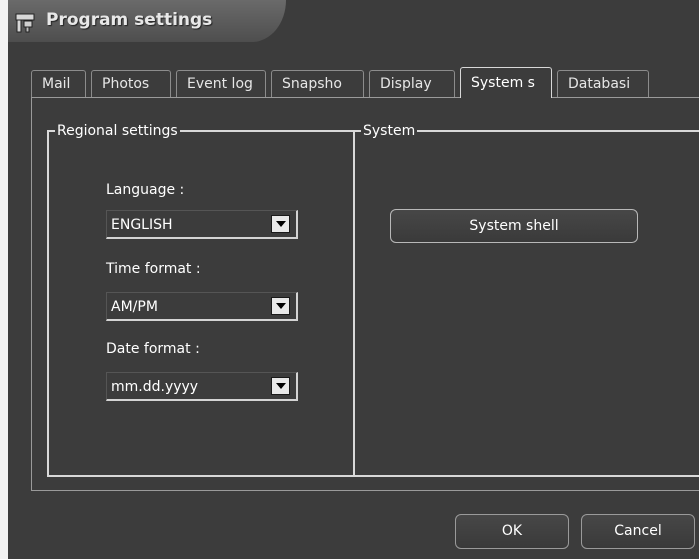 This screenshot has height=559, width=699. What do you see at coordinates (638, 531) in the screenshot?
I see `cancel-button: Cancel` at bounding box center [638, 531].